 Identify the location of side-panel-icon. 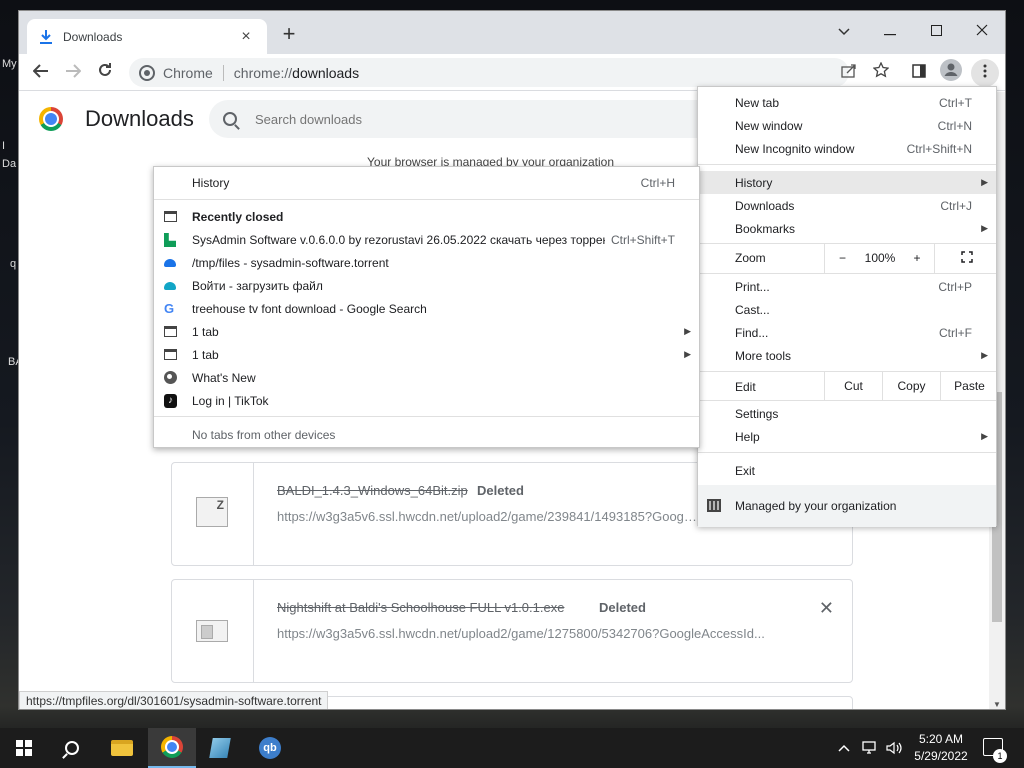
(919, 73).